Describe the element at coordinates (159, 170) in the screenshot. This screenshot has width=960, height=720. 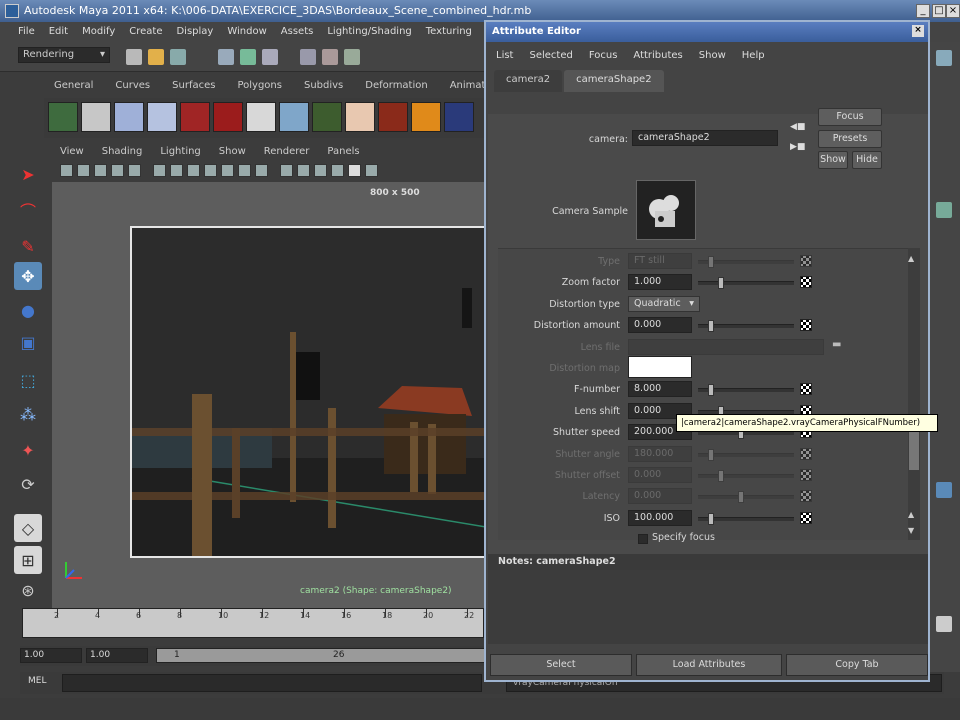
I see `grid-toggle-icon` at that location.